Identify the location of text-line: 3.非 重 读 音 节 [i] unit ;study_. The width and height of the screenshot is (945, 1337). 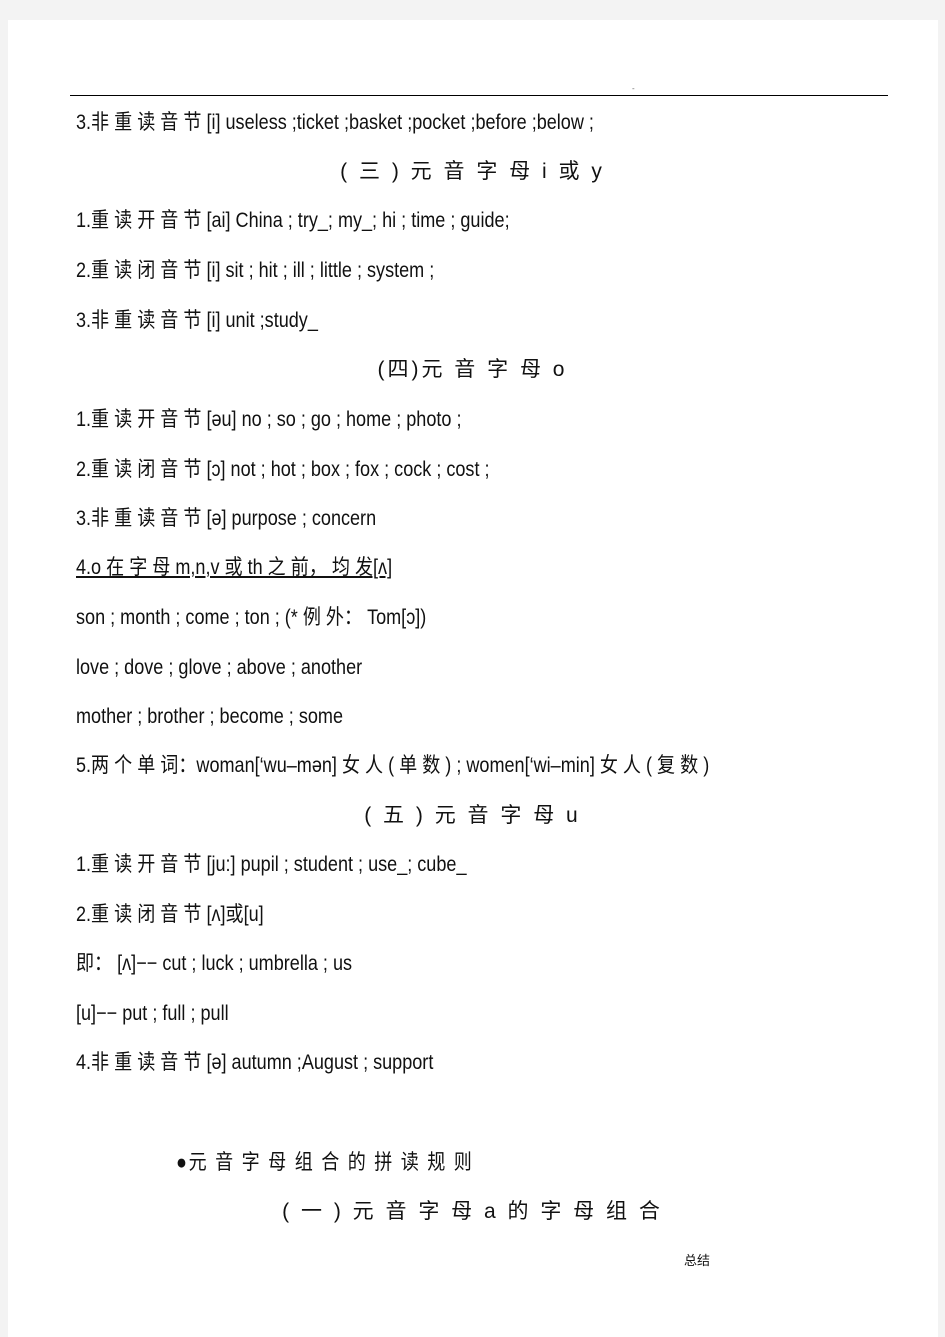
(197, 320).